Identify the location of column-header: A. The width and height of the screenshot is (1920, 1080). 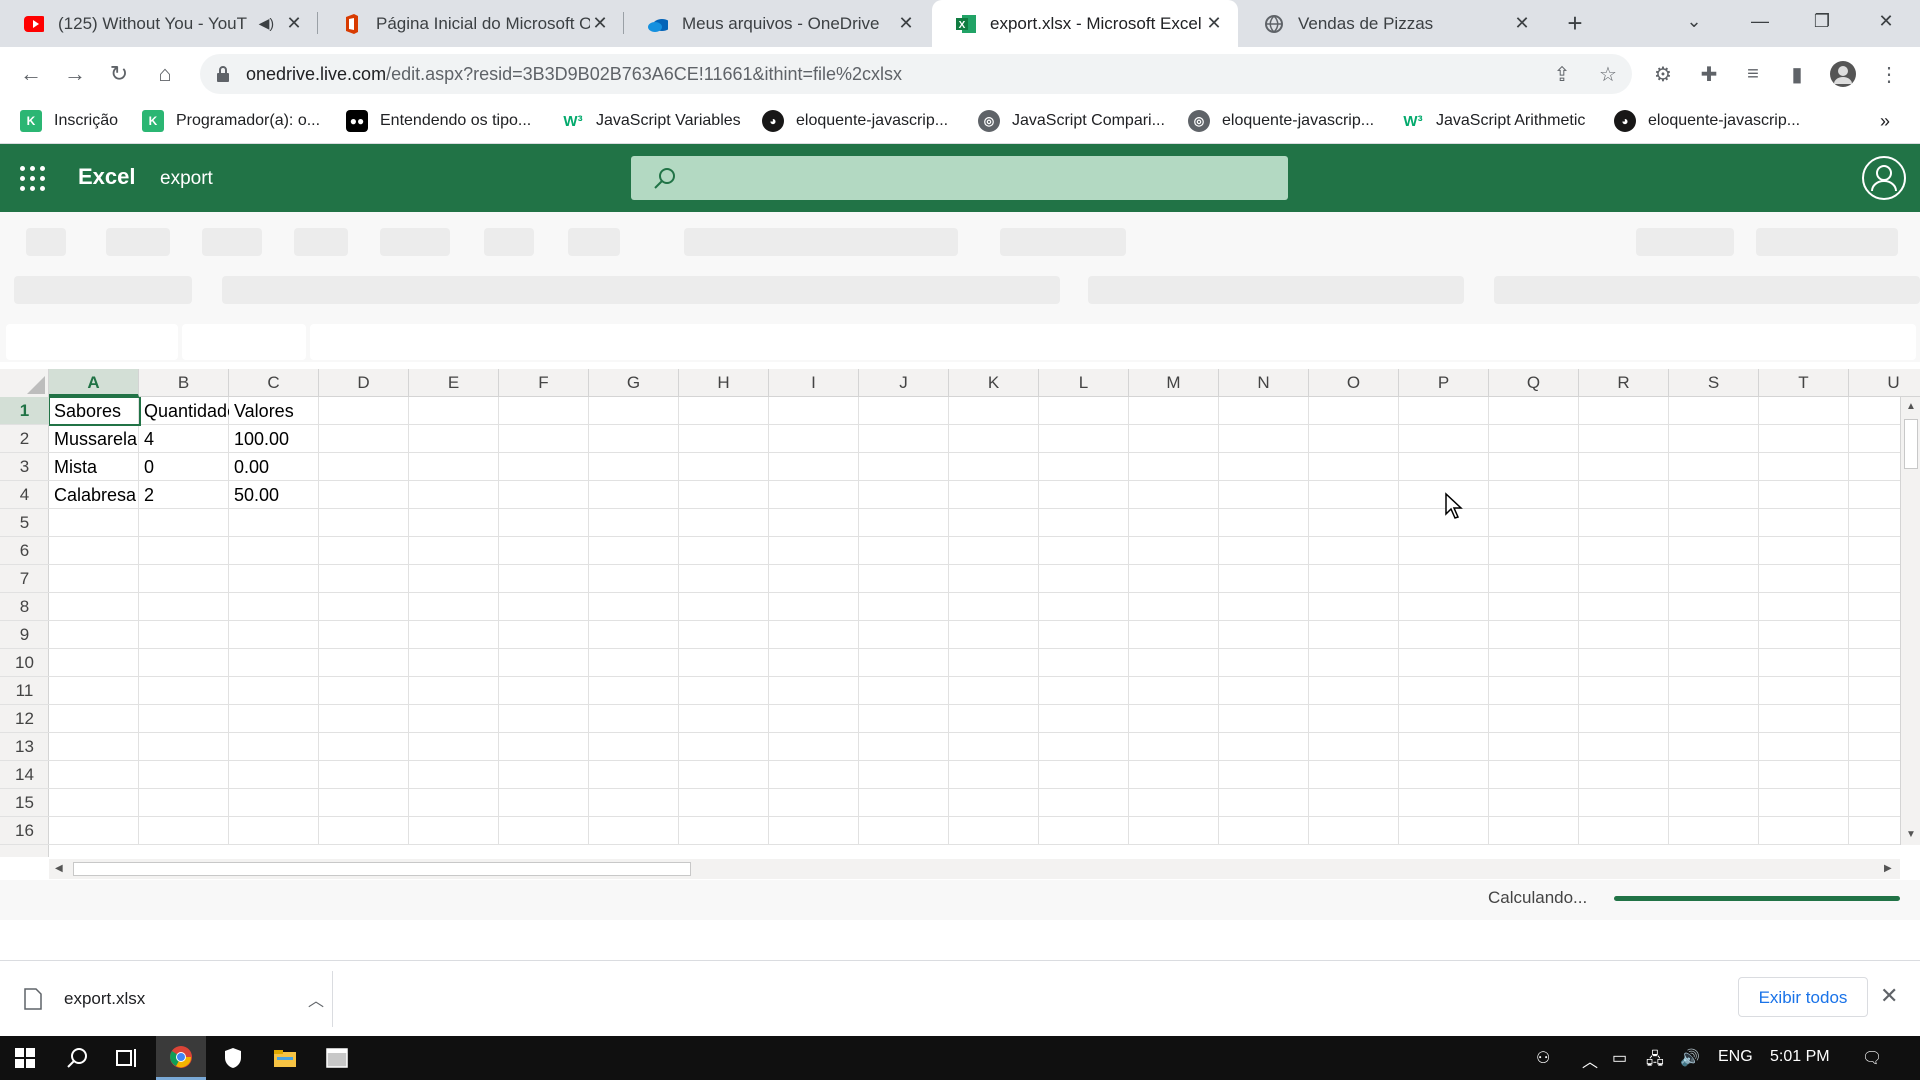
(94, 383).